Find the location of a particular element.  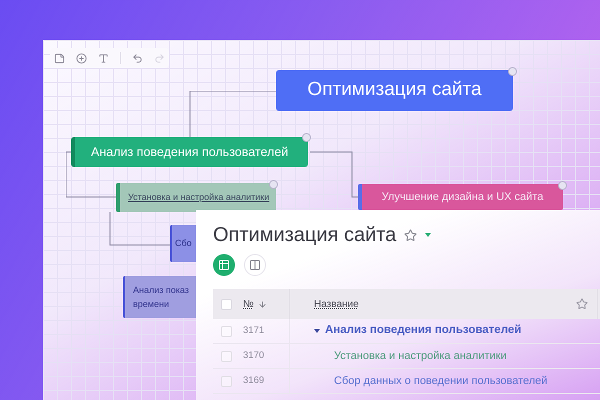

plus-circle-icon is located at coordinates (81, 58).